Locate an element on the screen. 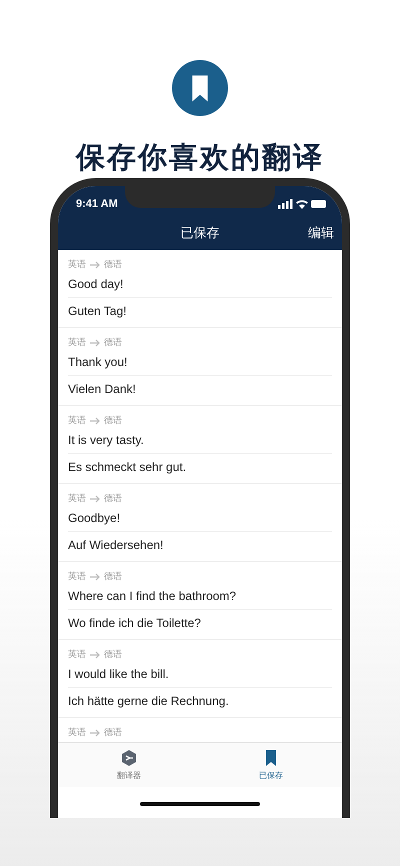 This screenshot has height=866, width=400. source-phrase: I would like the bill. is located at coordinates (200, 674).